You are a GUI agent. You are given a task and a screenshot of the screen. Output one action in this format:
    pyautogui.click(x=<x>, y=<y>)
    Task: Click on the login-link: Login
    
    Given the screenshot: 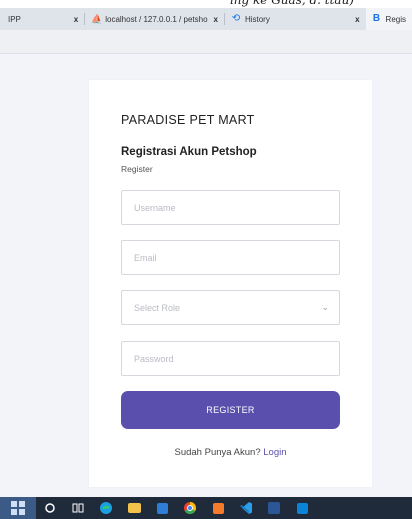 What is the action you would take?
    pyautogui.click(x=274, y=452)
    